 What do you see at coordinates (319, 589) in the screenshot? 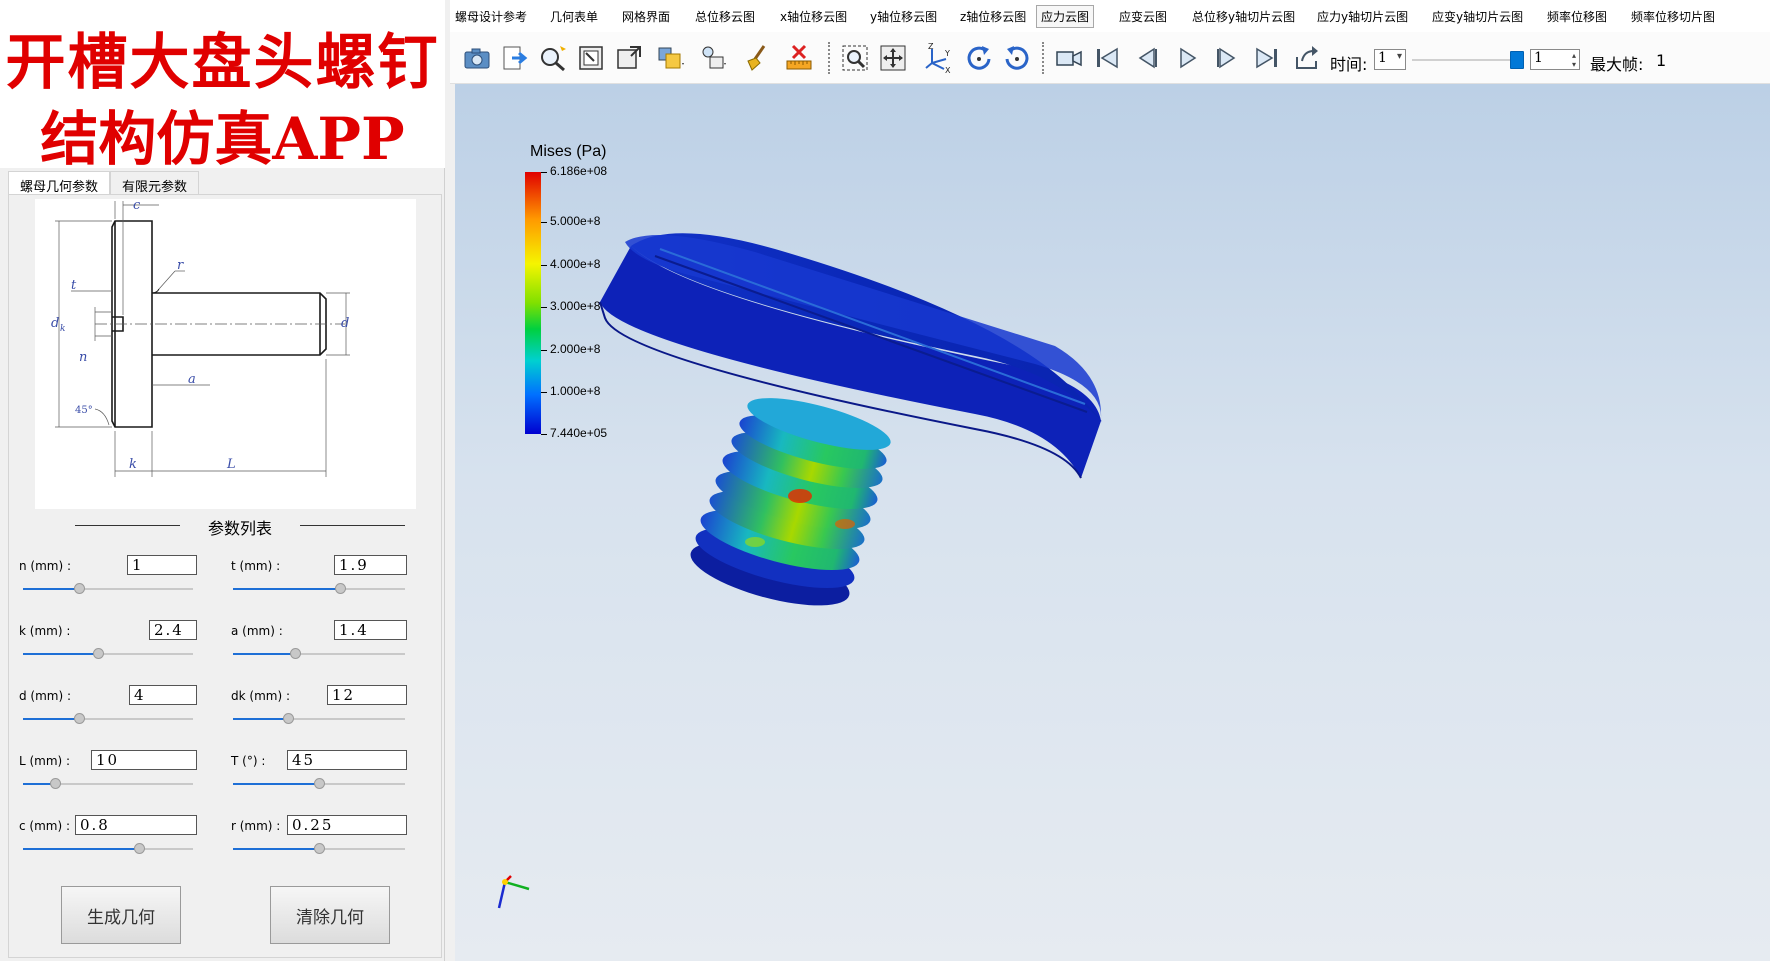
I see `param-t-slider` at bounding box center [319, 589].